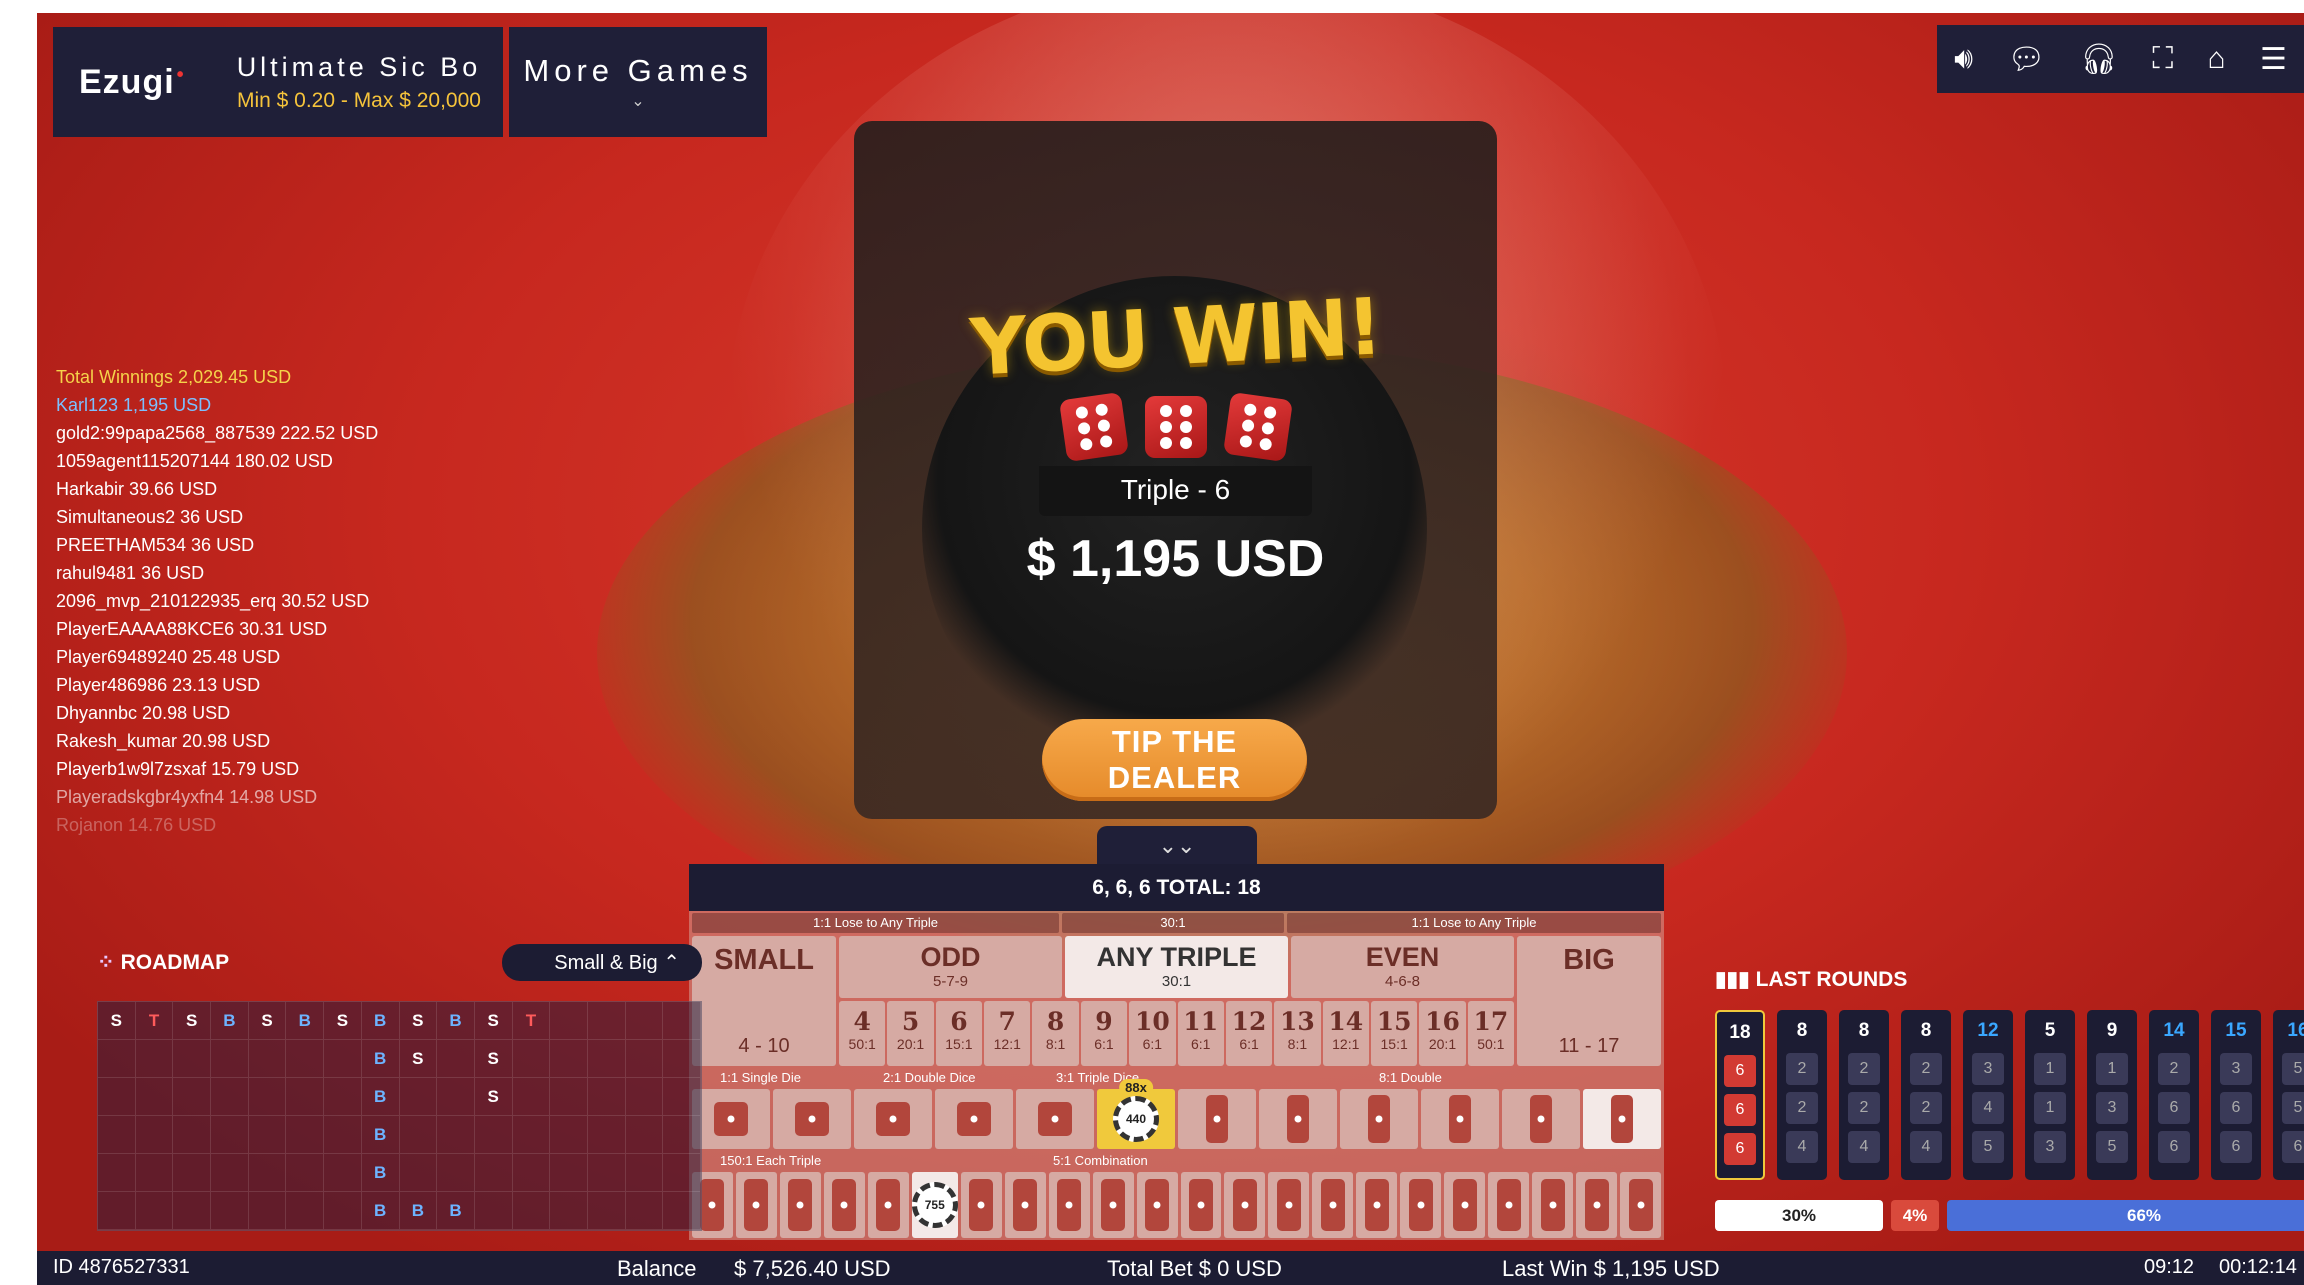 Image resolution: width=2304 pixels, height=1285 pixels. What do you see at coordinates (2217, 59) in the screenshot?
I see `home-icon: ⌂` at bounding box center [2217, 59].